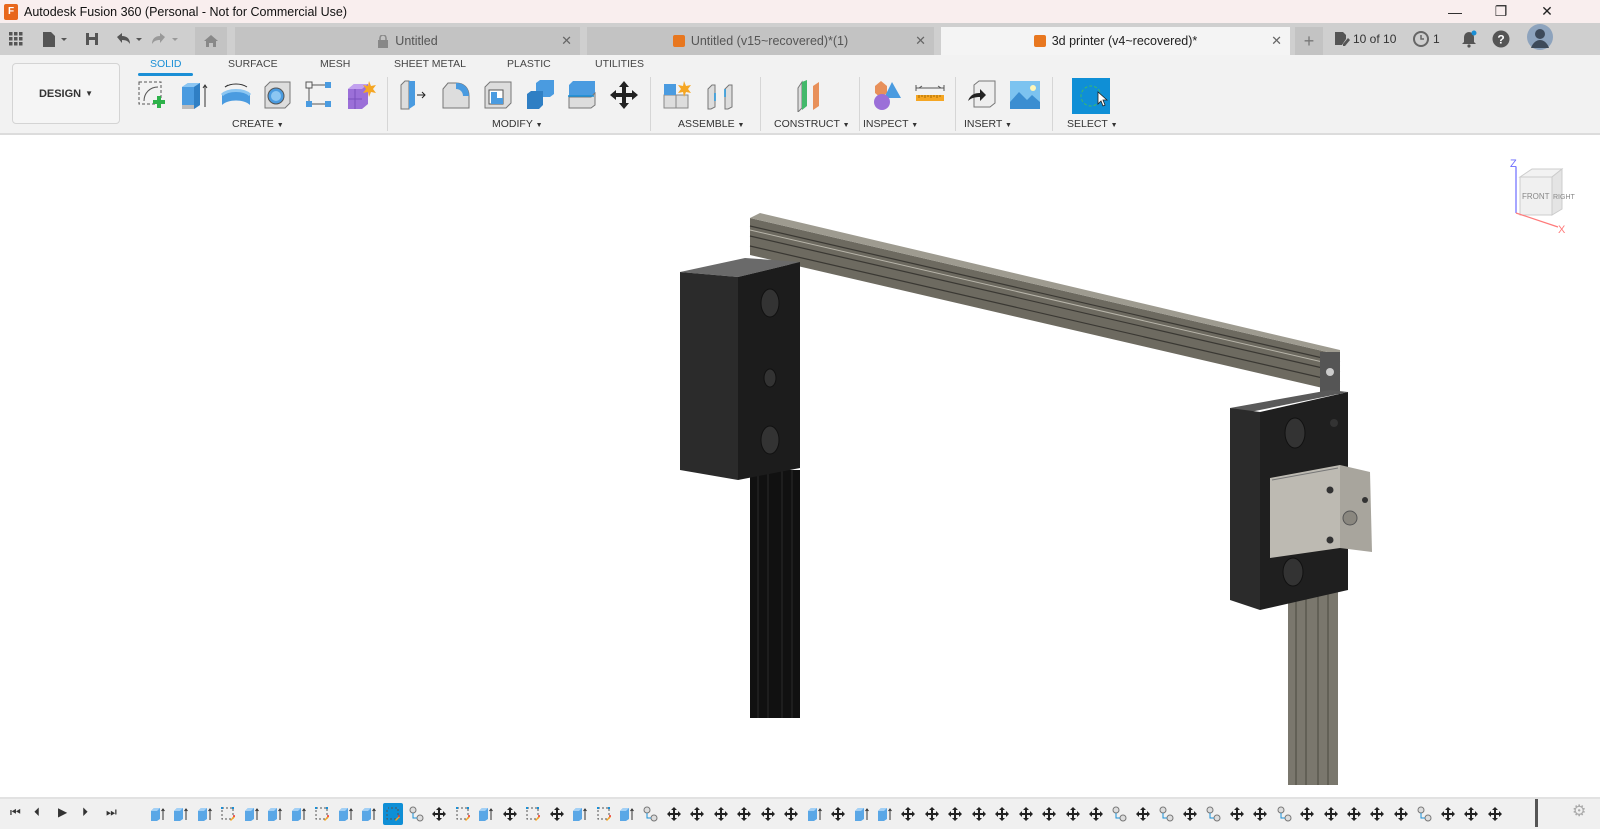 This screenshot has width=1600, height=829. What do you see at coordinates (1365, 39) in the screenshot?
I see `versions-button: 10 of 10` at bounding box center [1365, 39].